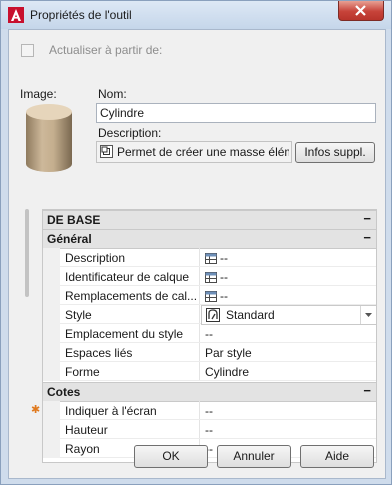  What do you see at coordinates (337, 456) in the screenshot?
I see `help-button: Aide` at bounding box center [337, 456].